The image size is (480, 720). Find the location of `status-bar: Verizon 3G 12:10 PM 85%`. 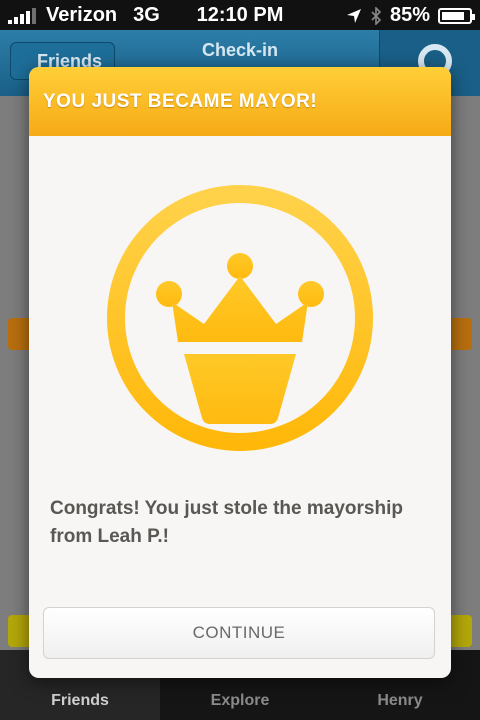

status-bar: Verizon 3G 12:10 PM 85% is located at coordinates (240, 15).